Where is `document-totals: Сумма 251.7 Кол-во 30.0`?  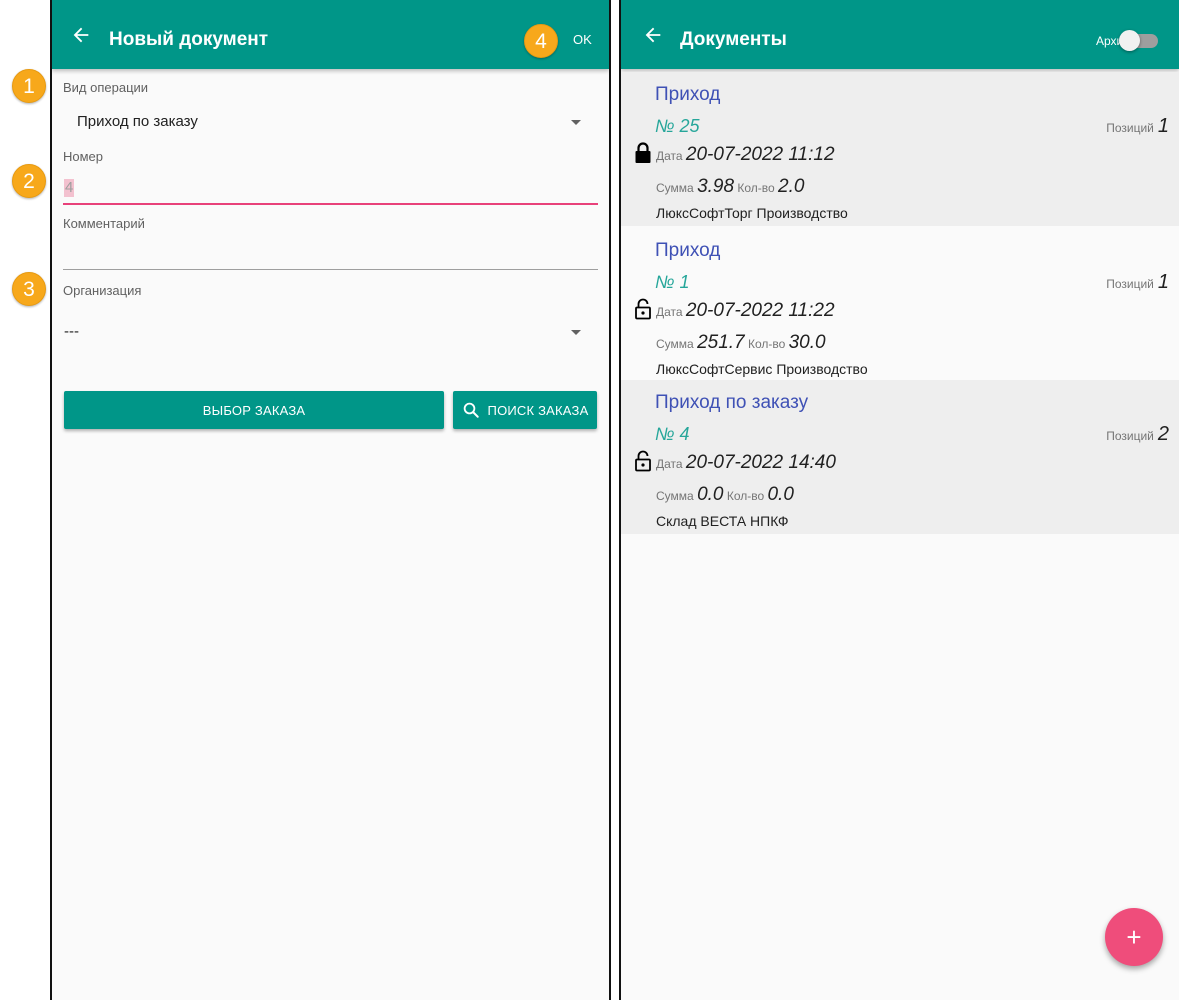 document-totals: Сумма 251.7 Кол-во 30.0 is located at coordinates (741, 342).